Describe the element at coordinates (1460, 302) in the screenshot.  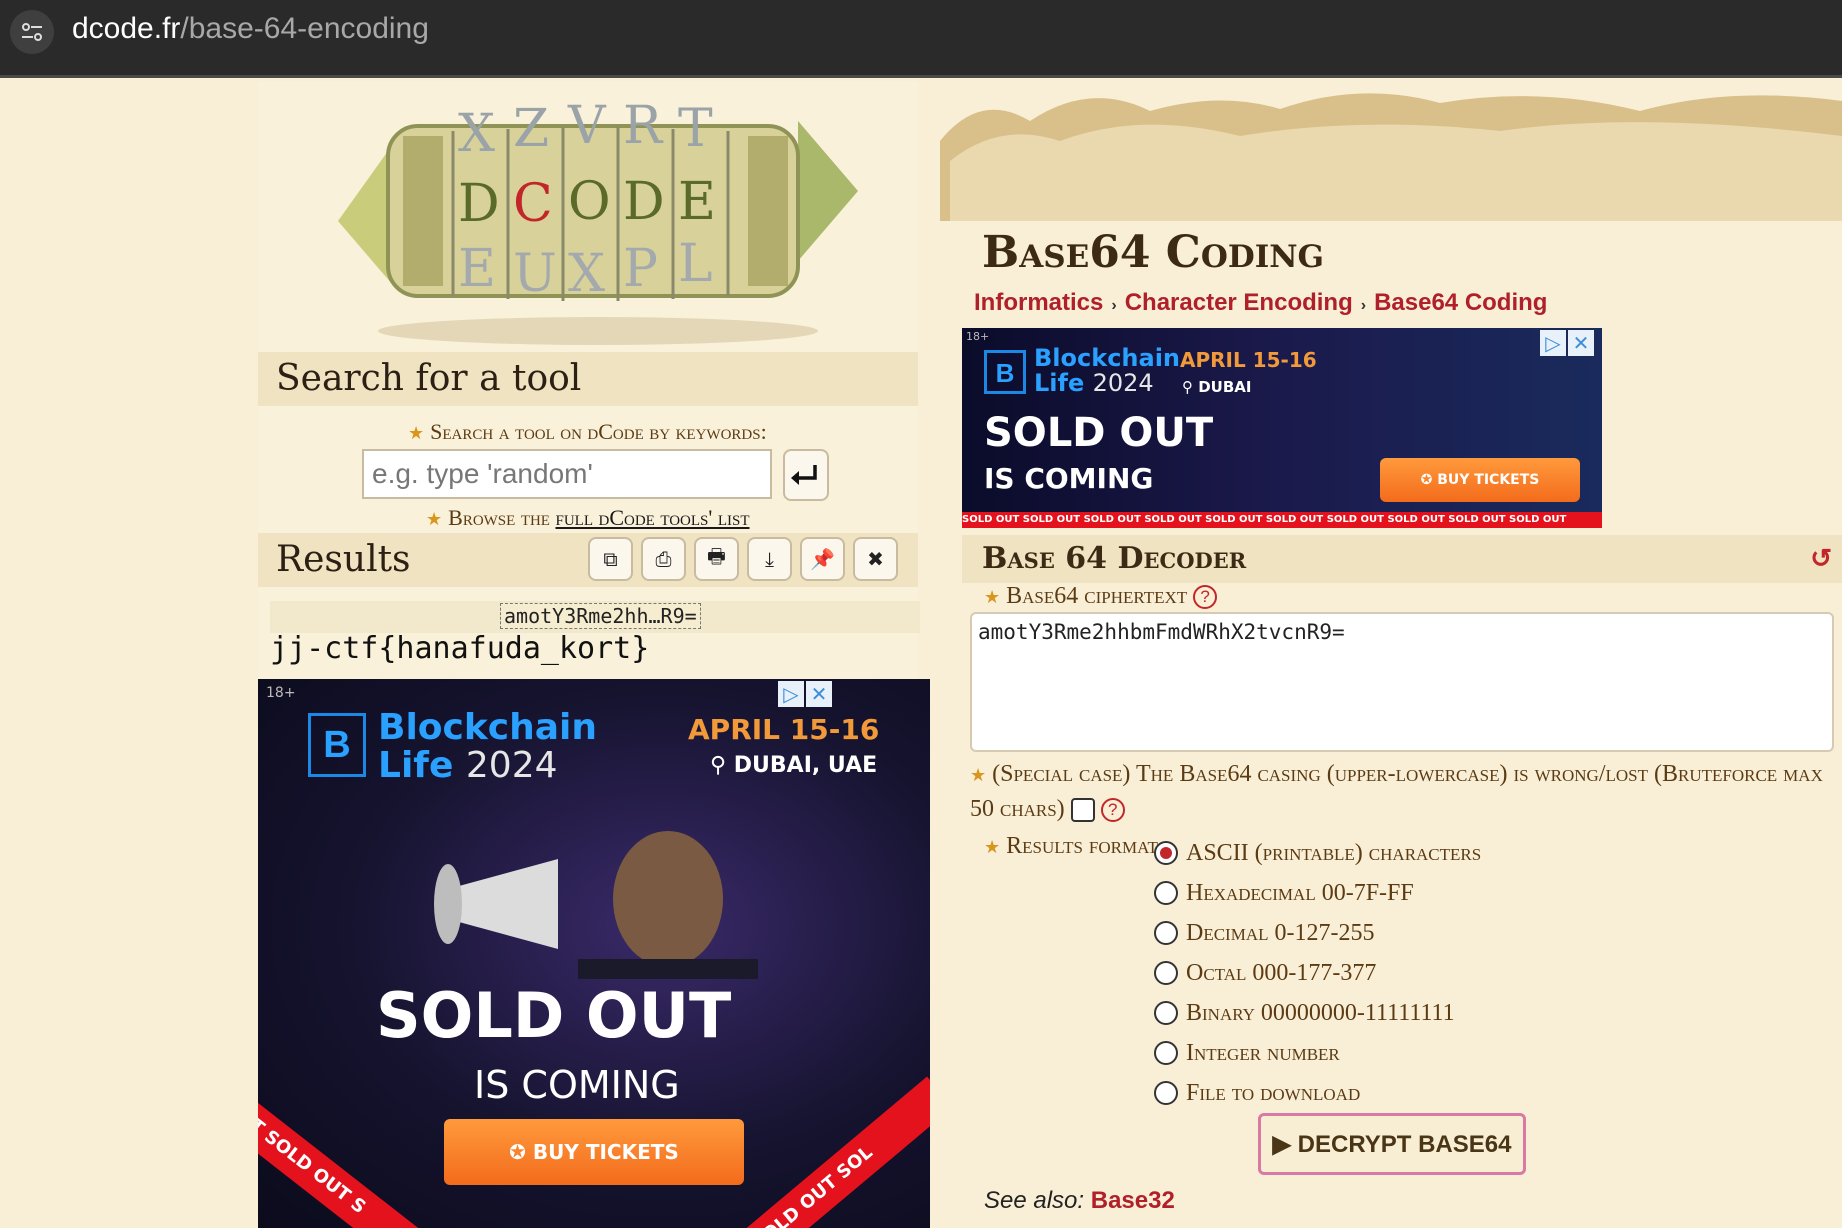
I see `breadcrumb-base64-coding: Base64 Coding` at that location.